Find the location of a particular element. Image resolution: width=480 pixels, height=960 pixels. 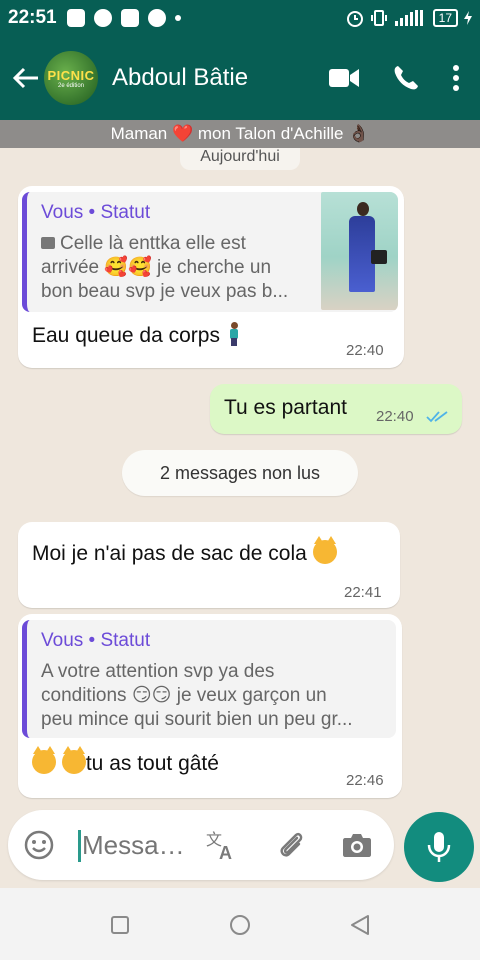

contact-name: Abdoul Bâtie is located at coordinates (217, 78).